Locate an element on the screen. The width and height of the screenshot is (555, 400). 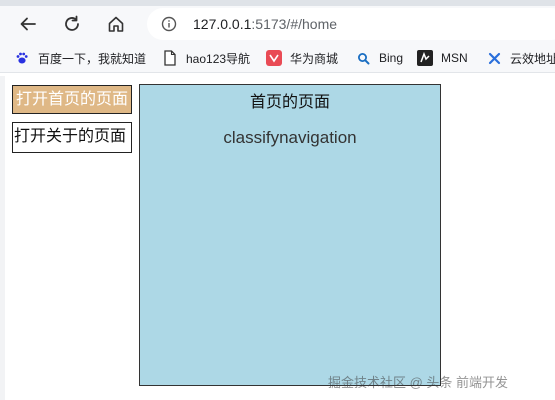
home-button is located at coordinates (116, 24).